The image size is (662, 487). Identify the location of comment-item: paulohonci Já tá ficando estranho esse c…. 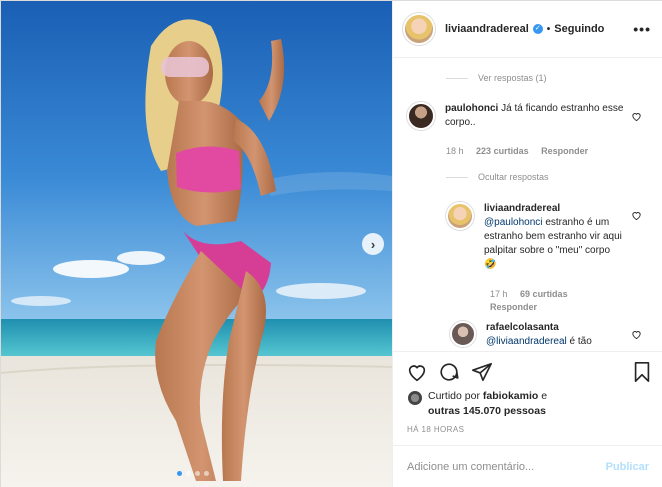
(519, 116).